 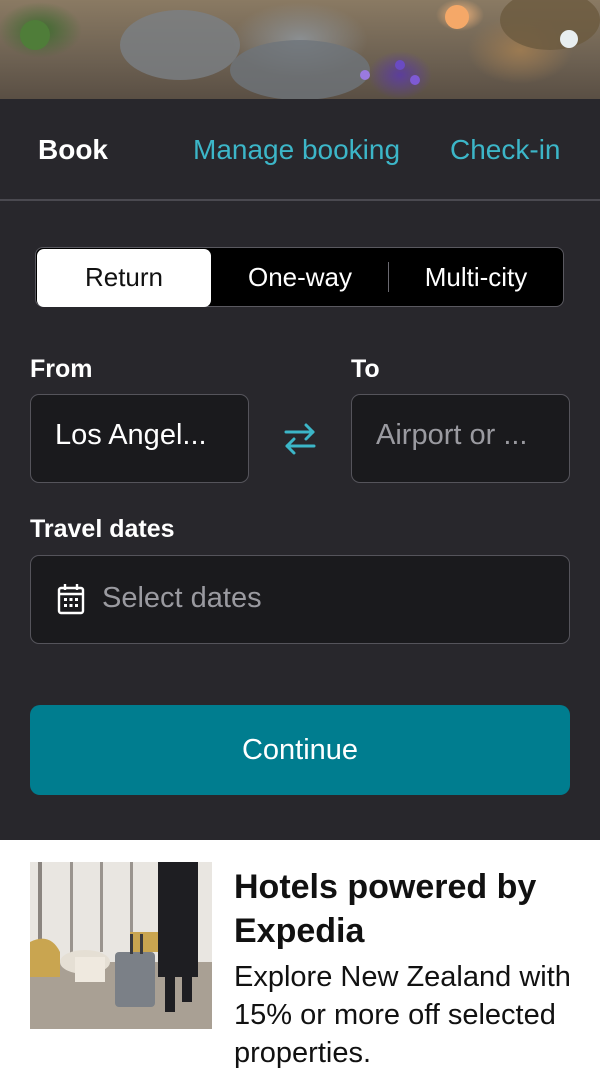 I want to click on trip-type-selector: Return One-way Multi-city, so click(x=299, y=277).